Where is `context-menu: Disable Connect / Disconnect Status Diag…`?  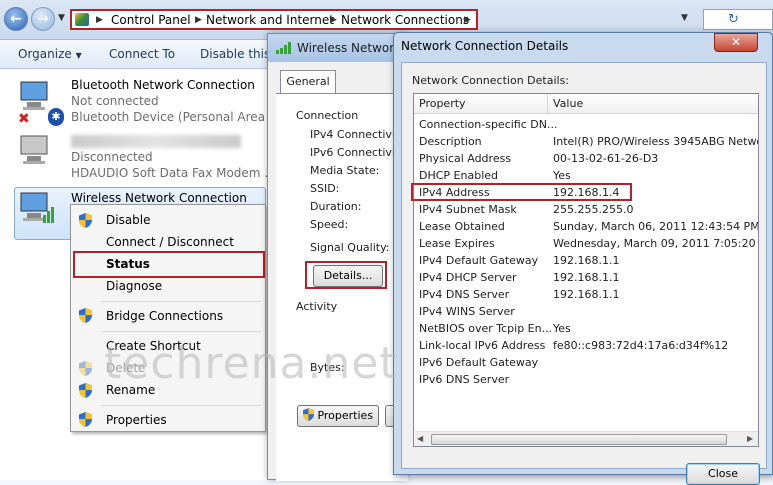 context-menu: Disable Connect / Disconnect Status Diag… is located at coordinates (168, 318).